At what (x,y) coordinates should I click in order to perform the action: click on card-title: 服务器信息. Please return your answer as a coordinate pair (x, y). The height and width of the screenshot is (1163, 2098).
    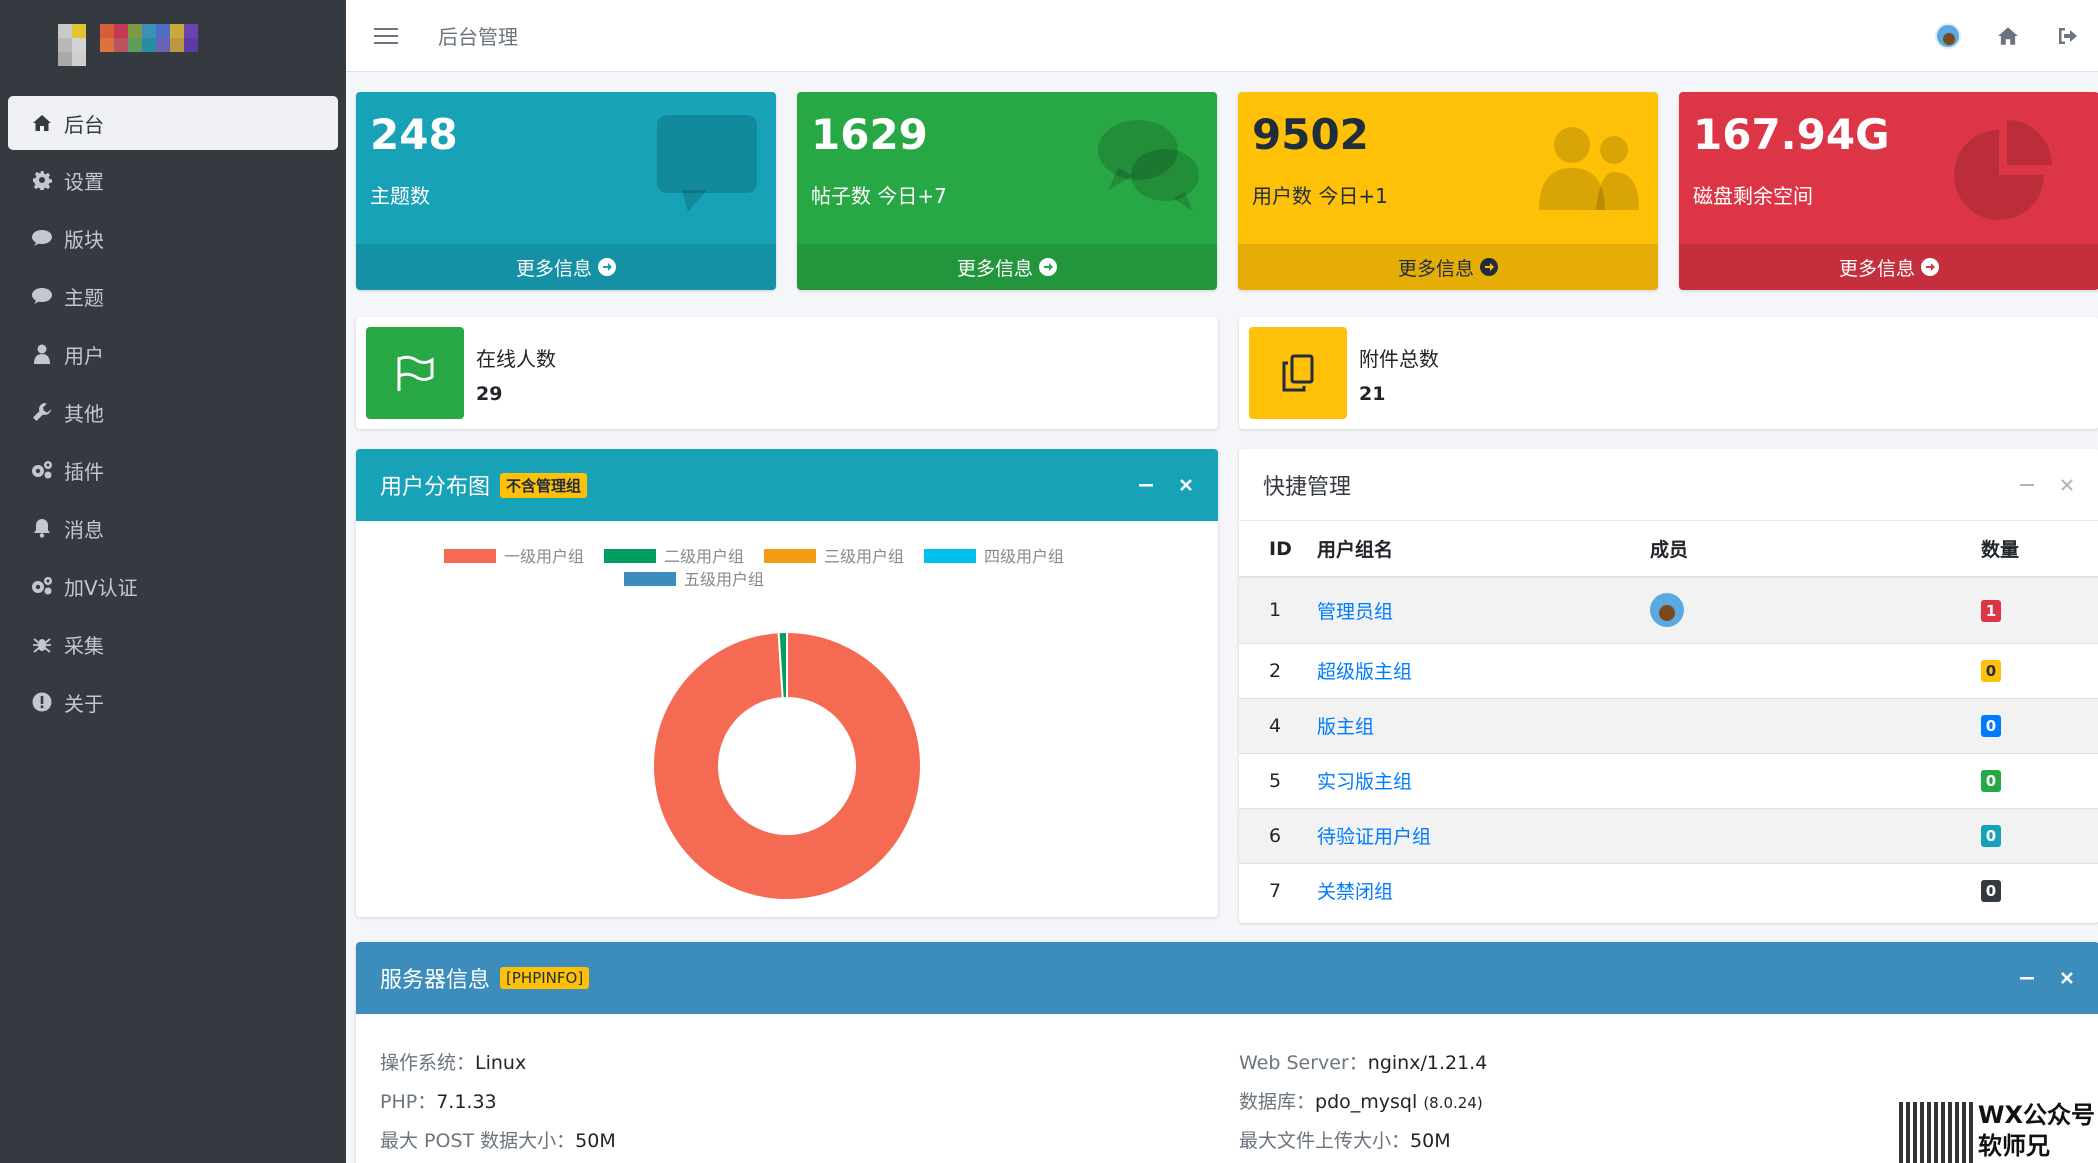
    Looking at the image, I should click on (435, 980).